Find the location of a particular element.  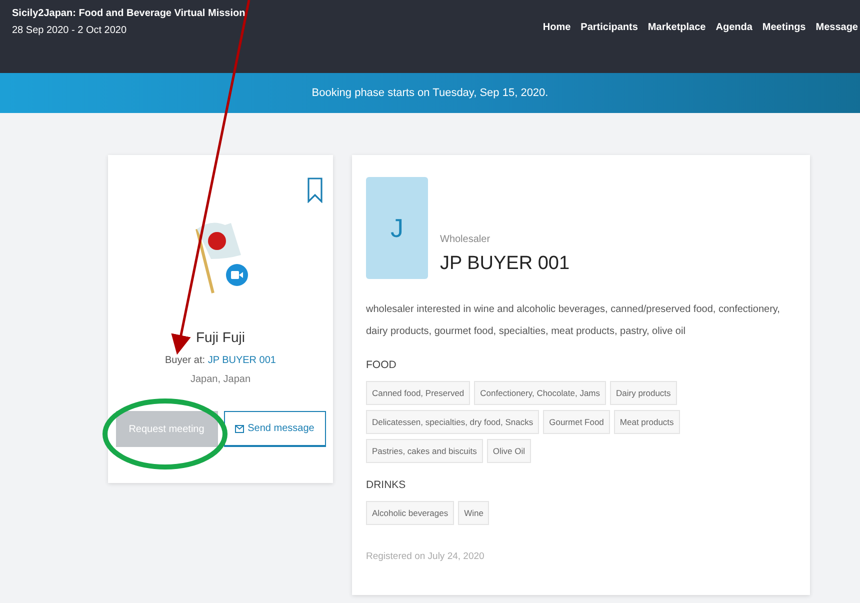

event-title: Sicily2Japan: Food and Beverage Virtual Mission is located at coordinates (129, 13).